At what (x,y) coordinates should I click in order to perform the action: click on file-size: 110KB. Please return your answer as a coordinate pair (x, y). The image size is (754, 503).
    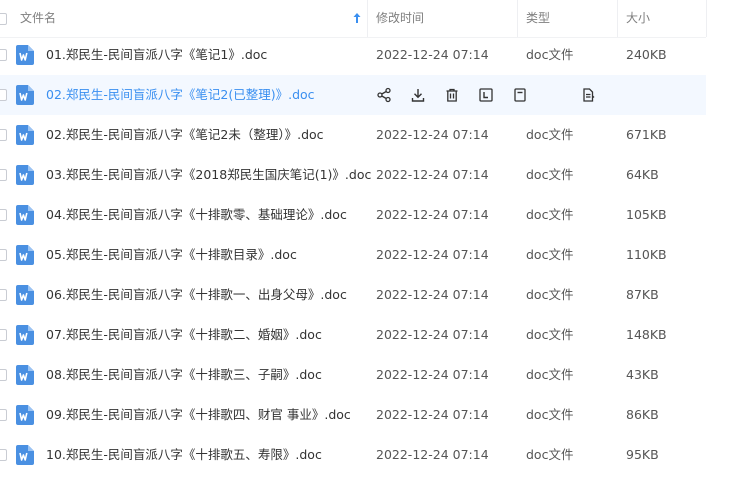
    Looking at the image, I should click on (646, 254).